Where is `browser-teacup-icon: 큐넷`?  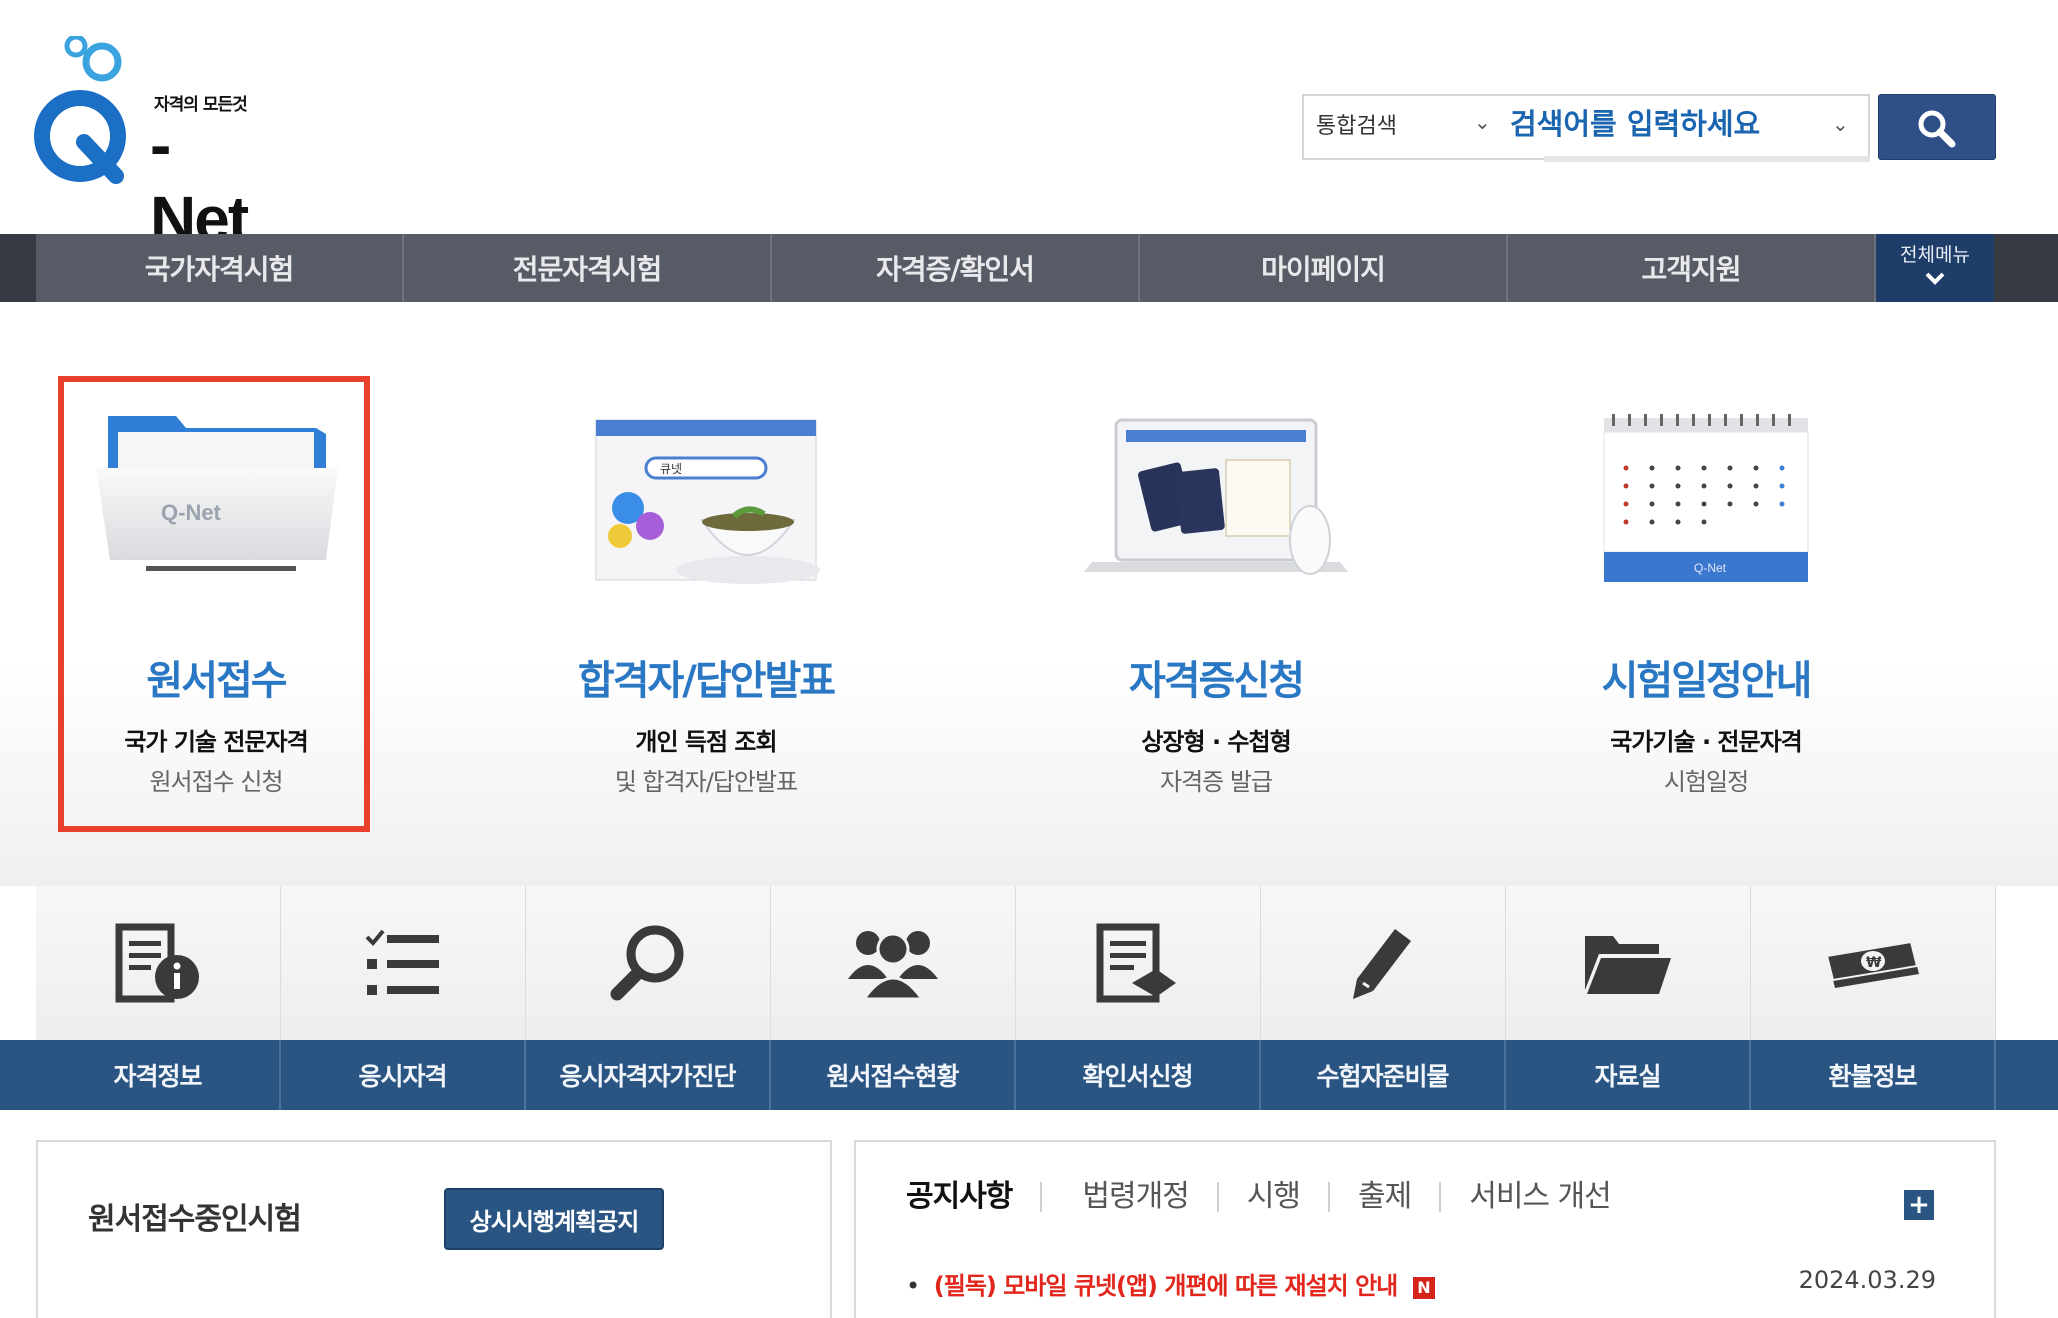
browser-teacup-icon: 큐넷 is located at coordinates (707, 501).